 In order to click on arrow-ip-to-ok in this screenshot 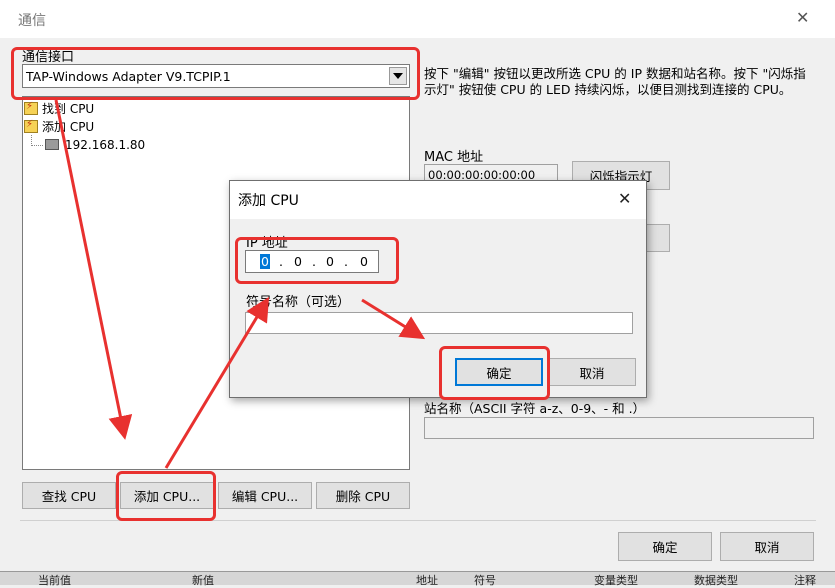, I will do `click(393, 319)`.